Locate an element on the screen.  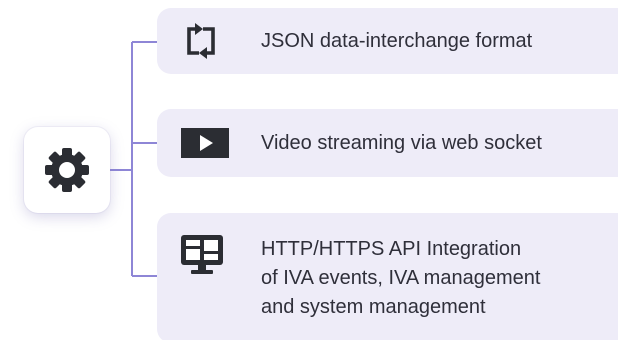
monitor-dashboard-icon is located at coordinates (207, 255).